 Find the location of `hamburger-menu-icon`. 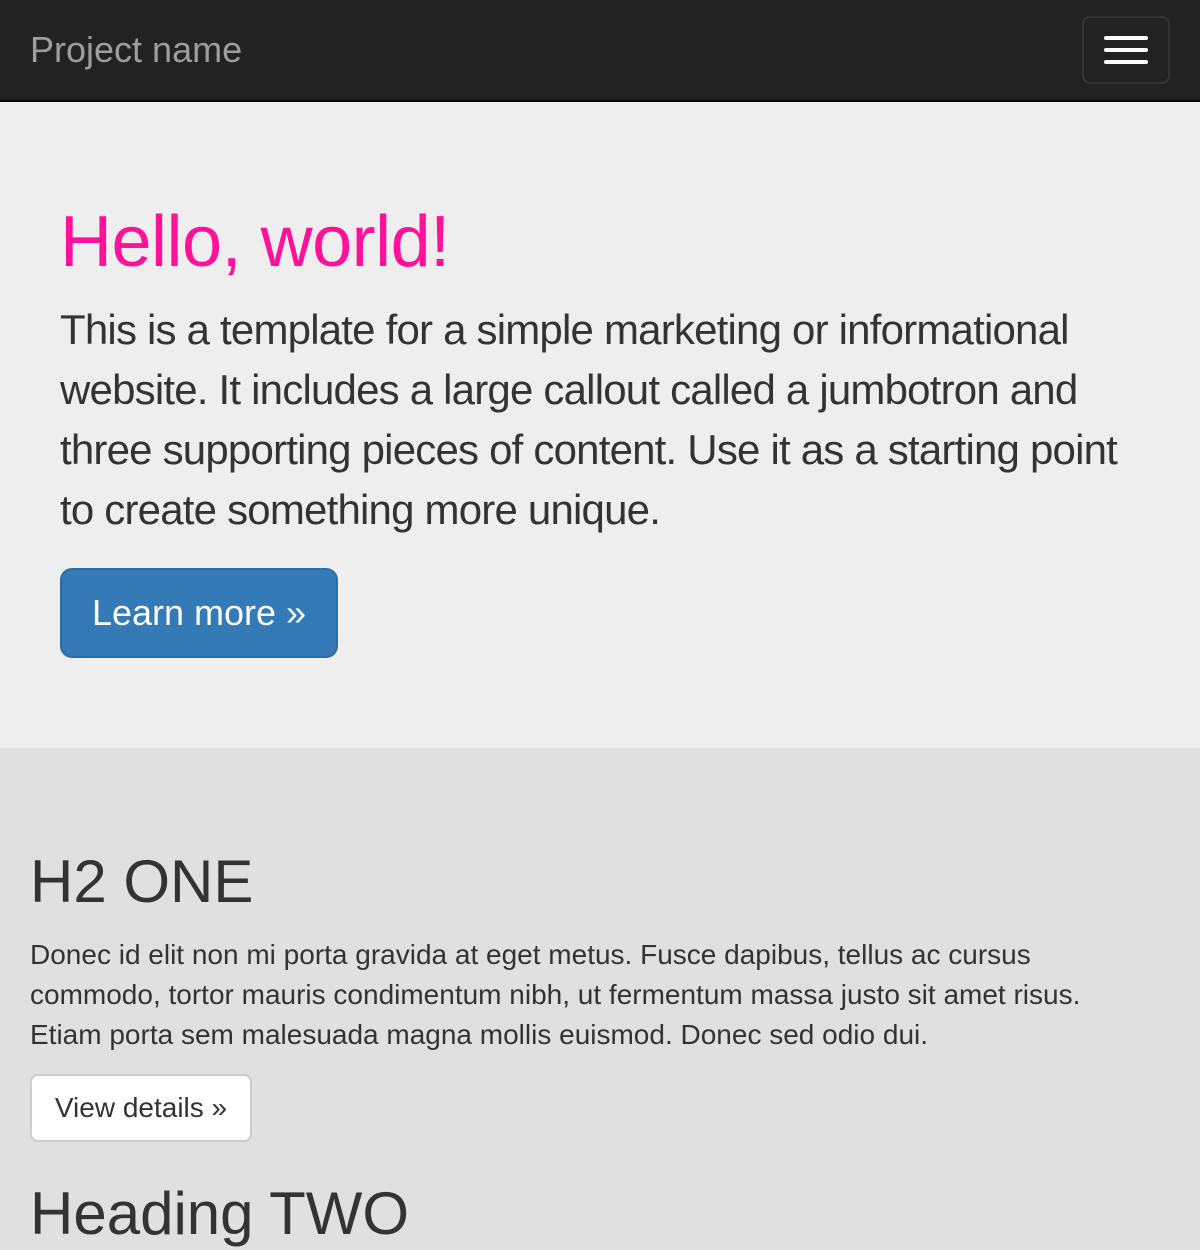

hamburger-menu-icon is located at coordinates (1126, 38).